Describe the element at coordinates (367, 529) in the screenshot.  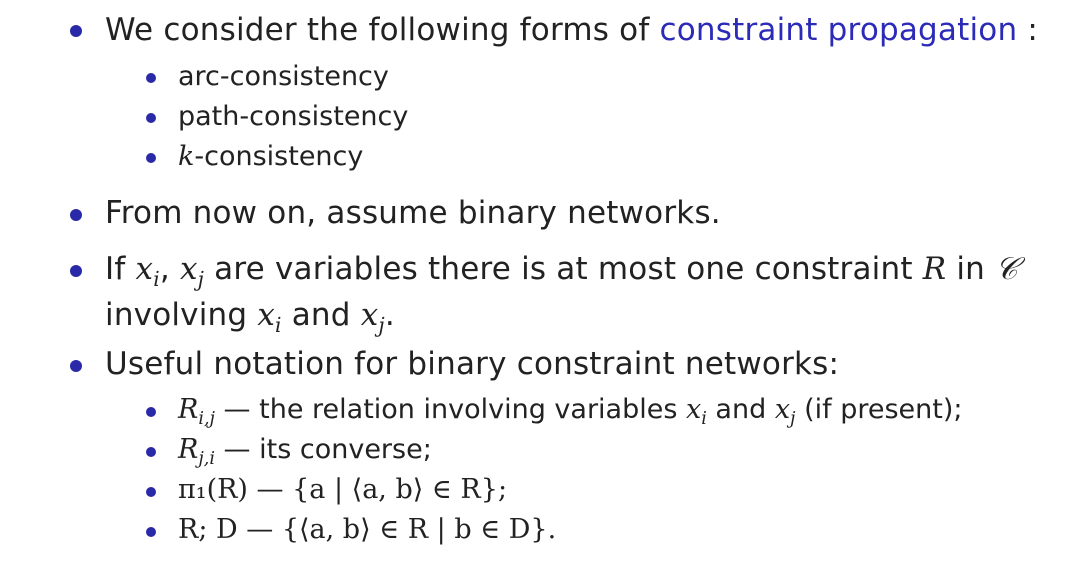
I see `notation-rd: R; D — {⟨a, b⟩ ∈ R | b ∈ D}.` at that location.